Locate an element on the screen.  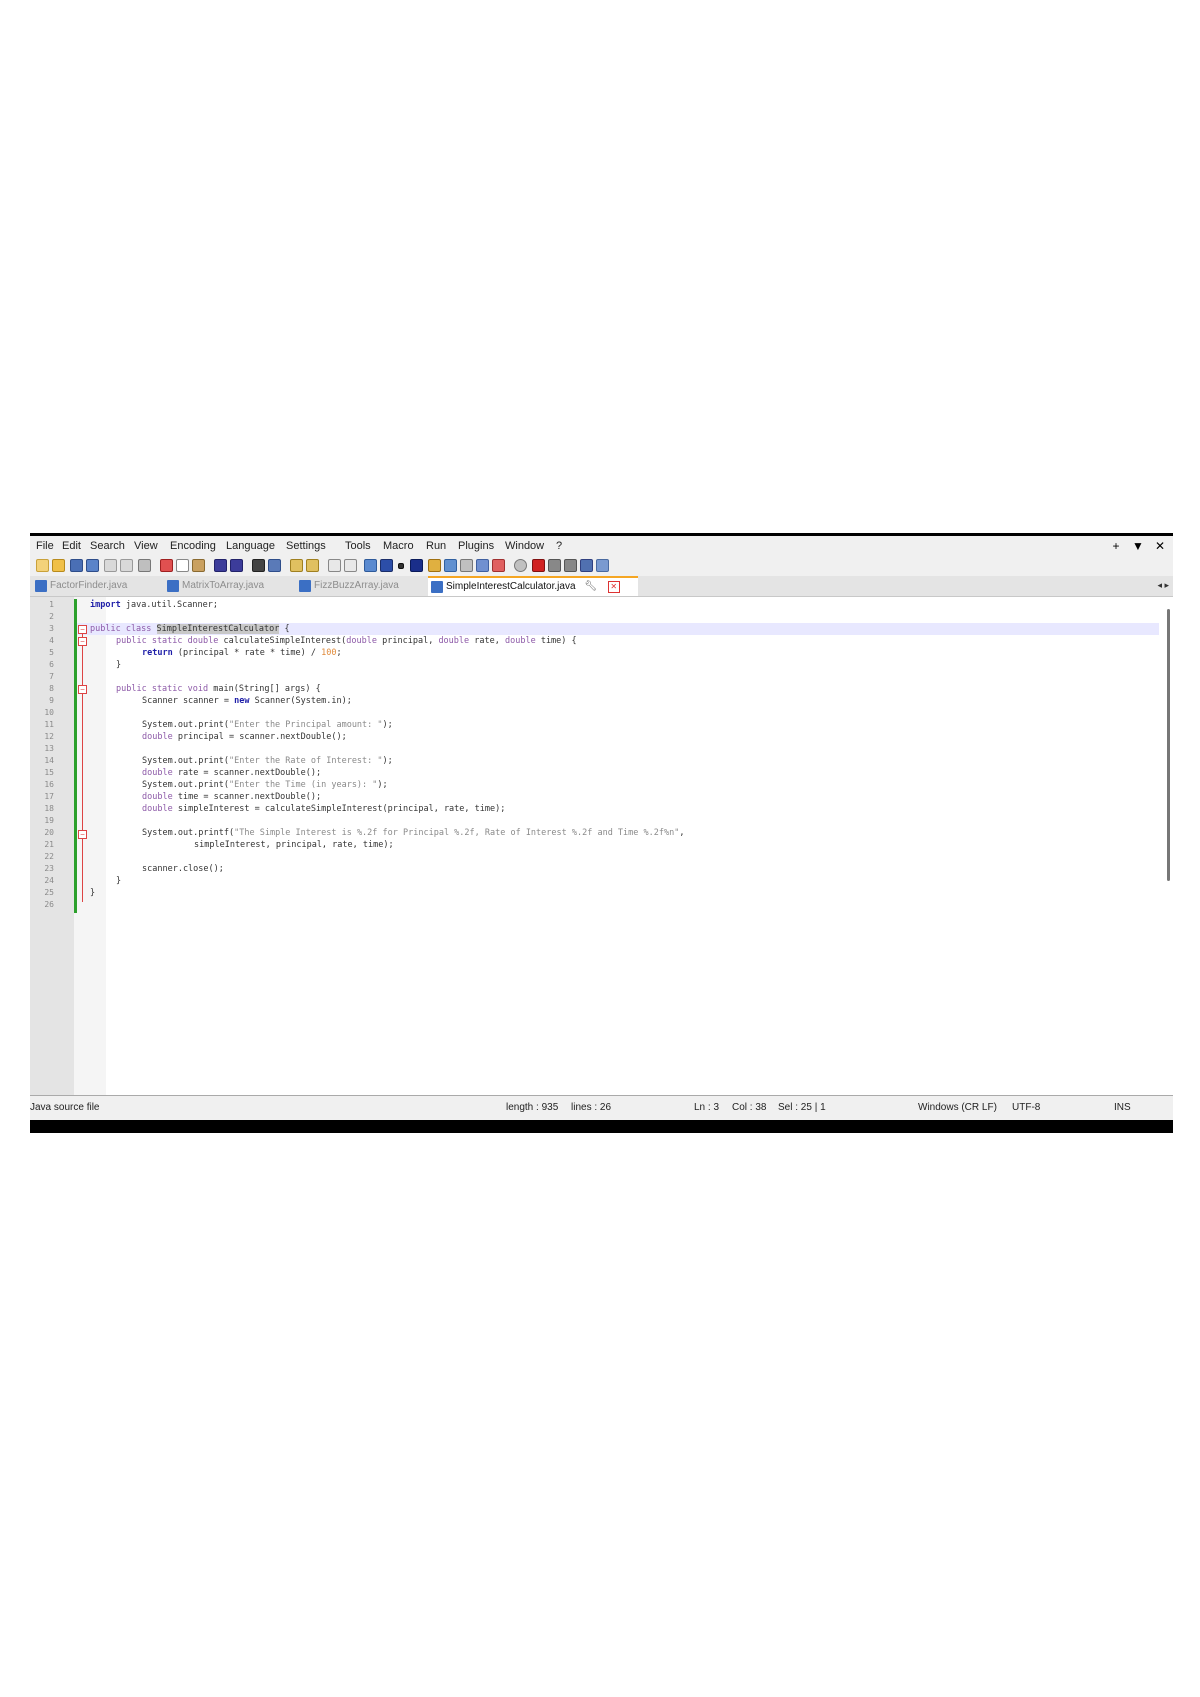
line-number: 21 is located at coordinates (49, 844).